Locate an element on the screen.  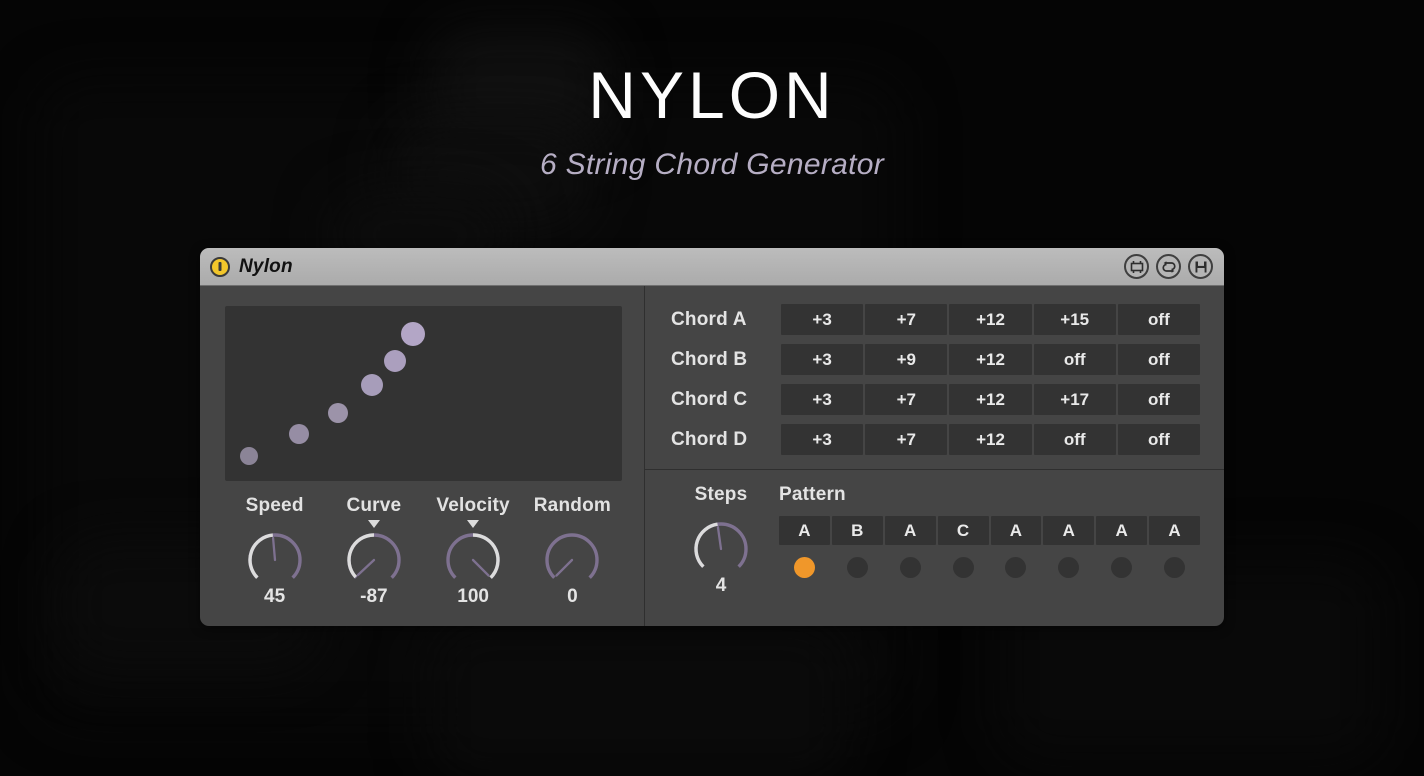
curve-knob-value: -87 is located at coordinates (374, 596).